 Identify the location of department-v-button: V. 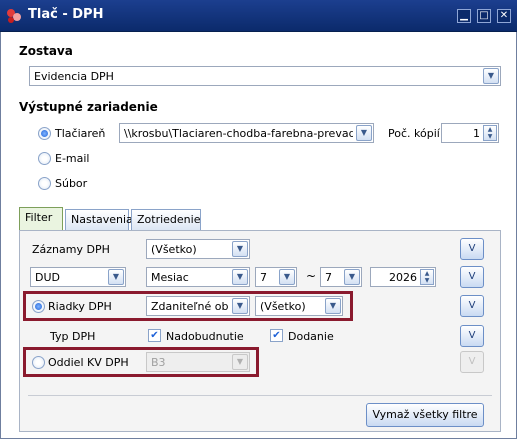
(472, 362).